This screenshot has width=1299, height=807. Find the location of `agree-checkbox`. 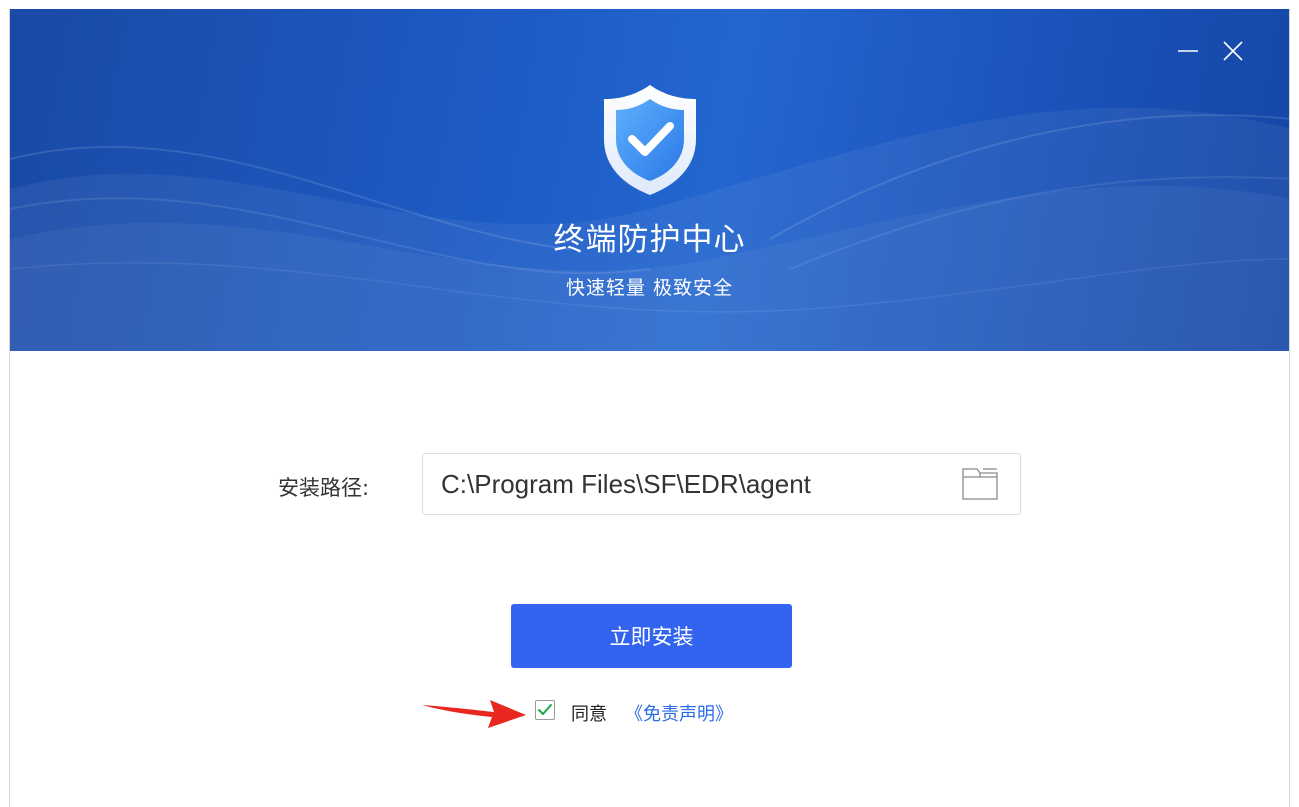

agree-checkbox is located at coordinates (545, 710).